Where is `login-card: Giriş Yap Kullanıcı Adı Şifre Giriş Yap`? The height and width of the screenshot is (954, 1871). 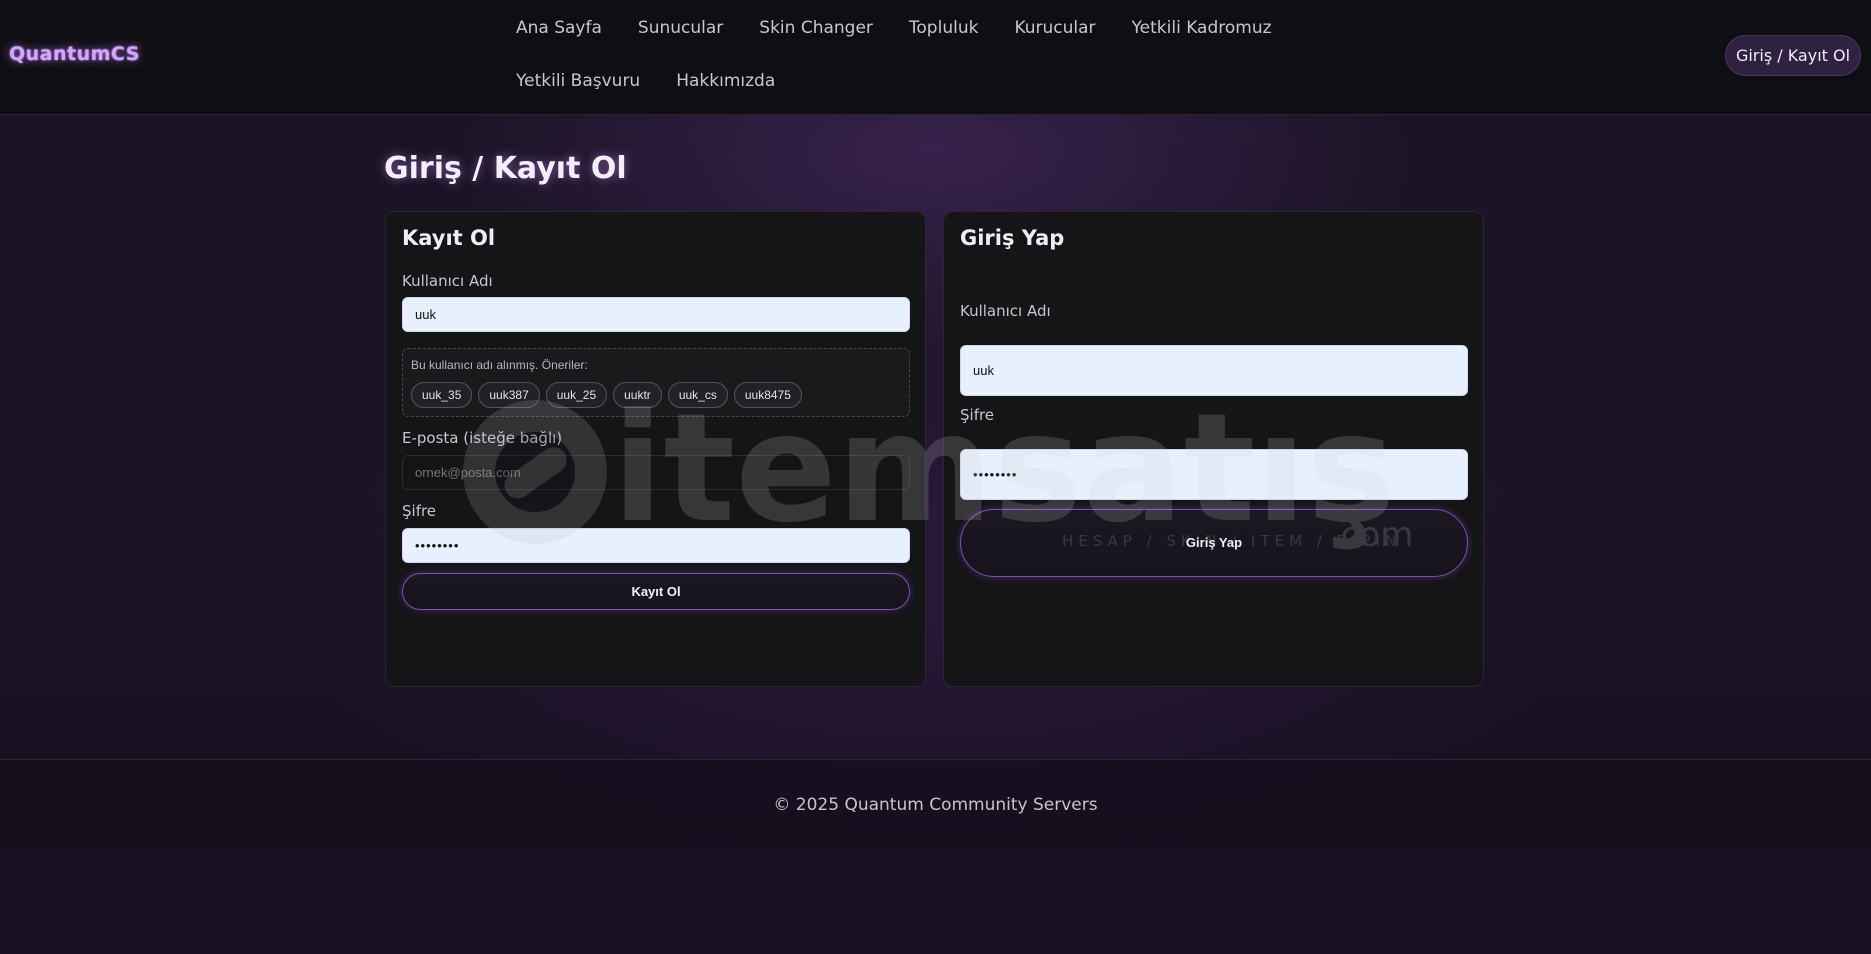 login-card: Giriş Yap Kullanıcı Adı Şifre Giriş Yap is located at coordinates (1213, 449).